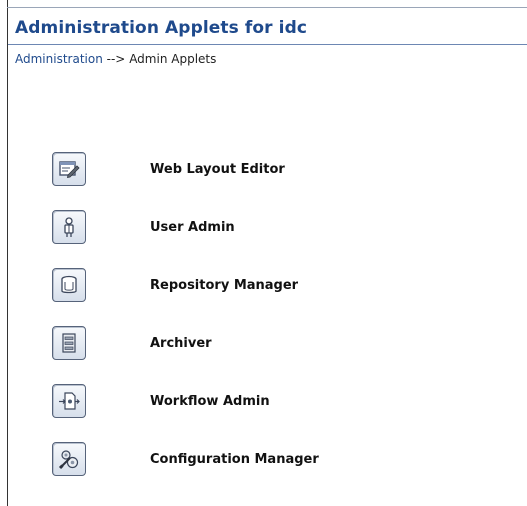  I want to click on workflow-admin-label: Workflow Admin, so click(210, 401).